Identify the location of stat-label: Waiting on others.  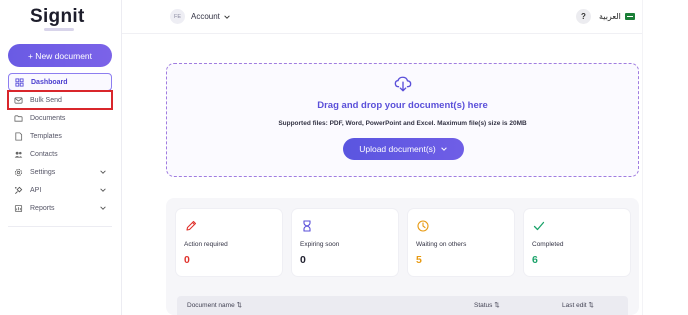
(441, 244).